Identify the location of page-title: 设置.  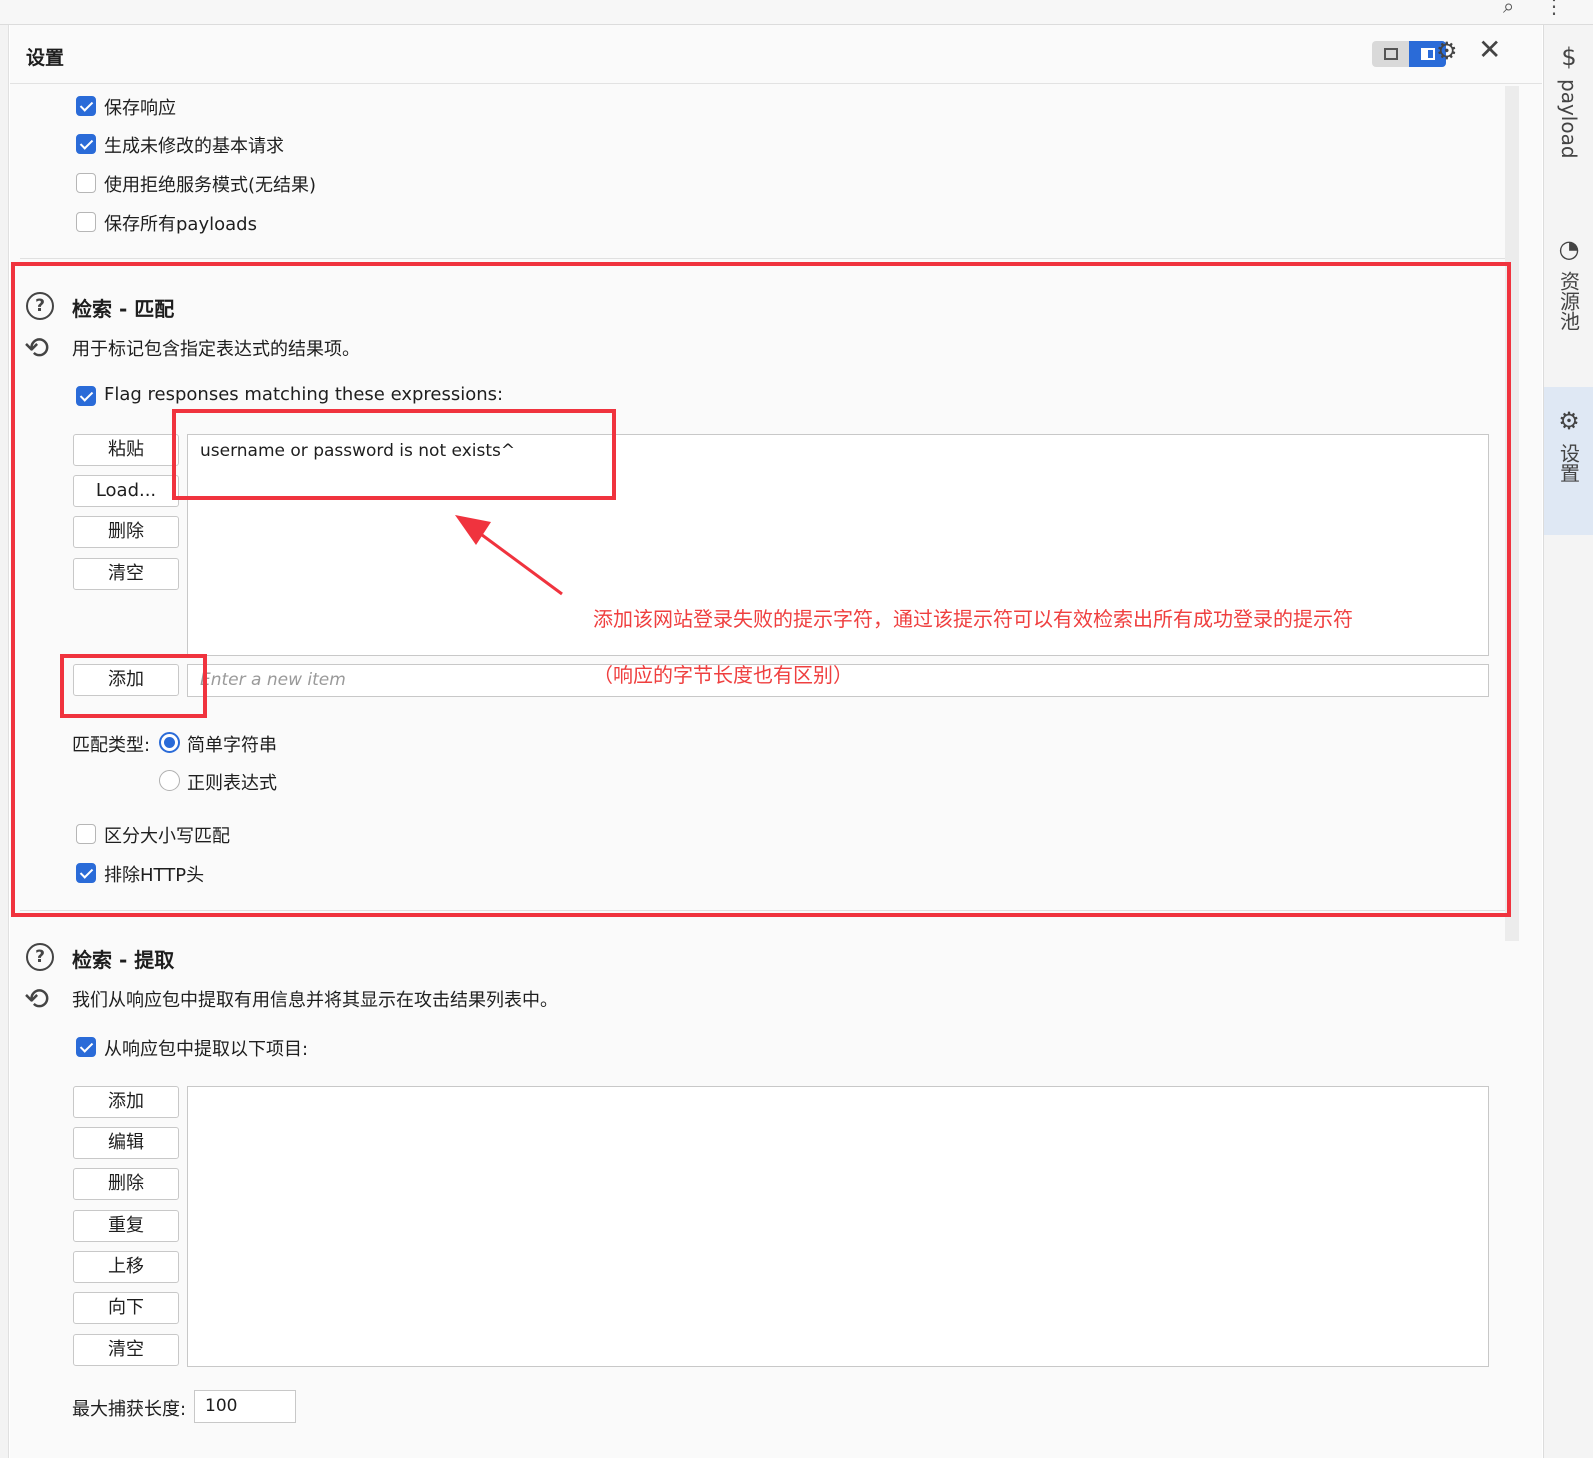
(45, 58).